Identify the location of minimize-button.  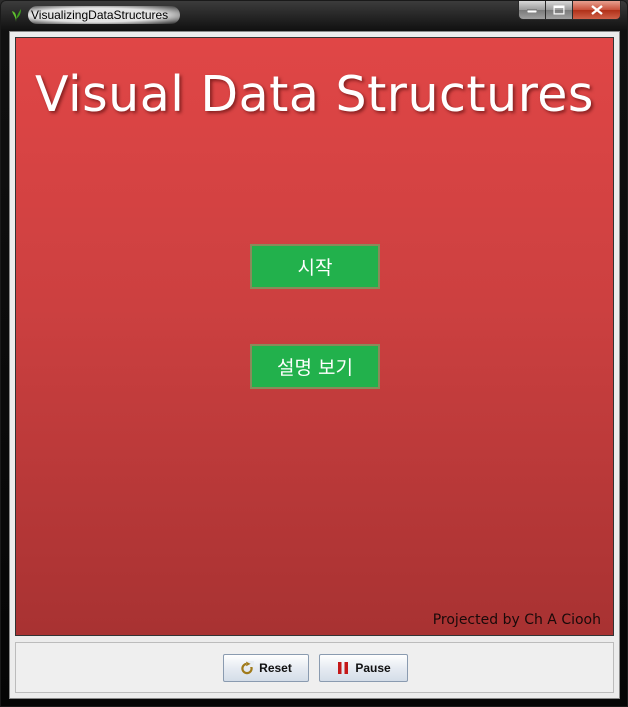
(532, 10).